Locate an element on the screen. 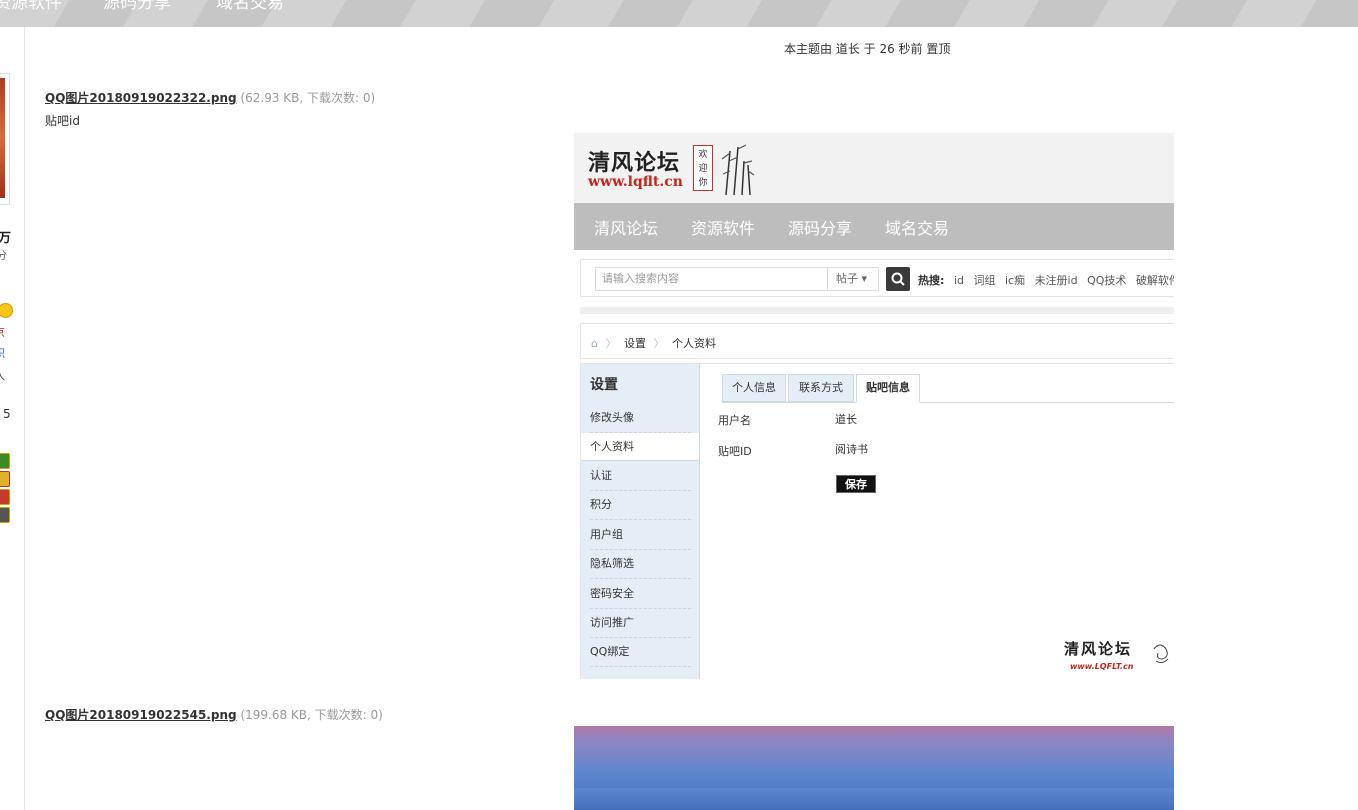 The height and width of the screenshot is (810, 1358). hot-word: 未注册id is located at coordinates (1056, 280).